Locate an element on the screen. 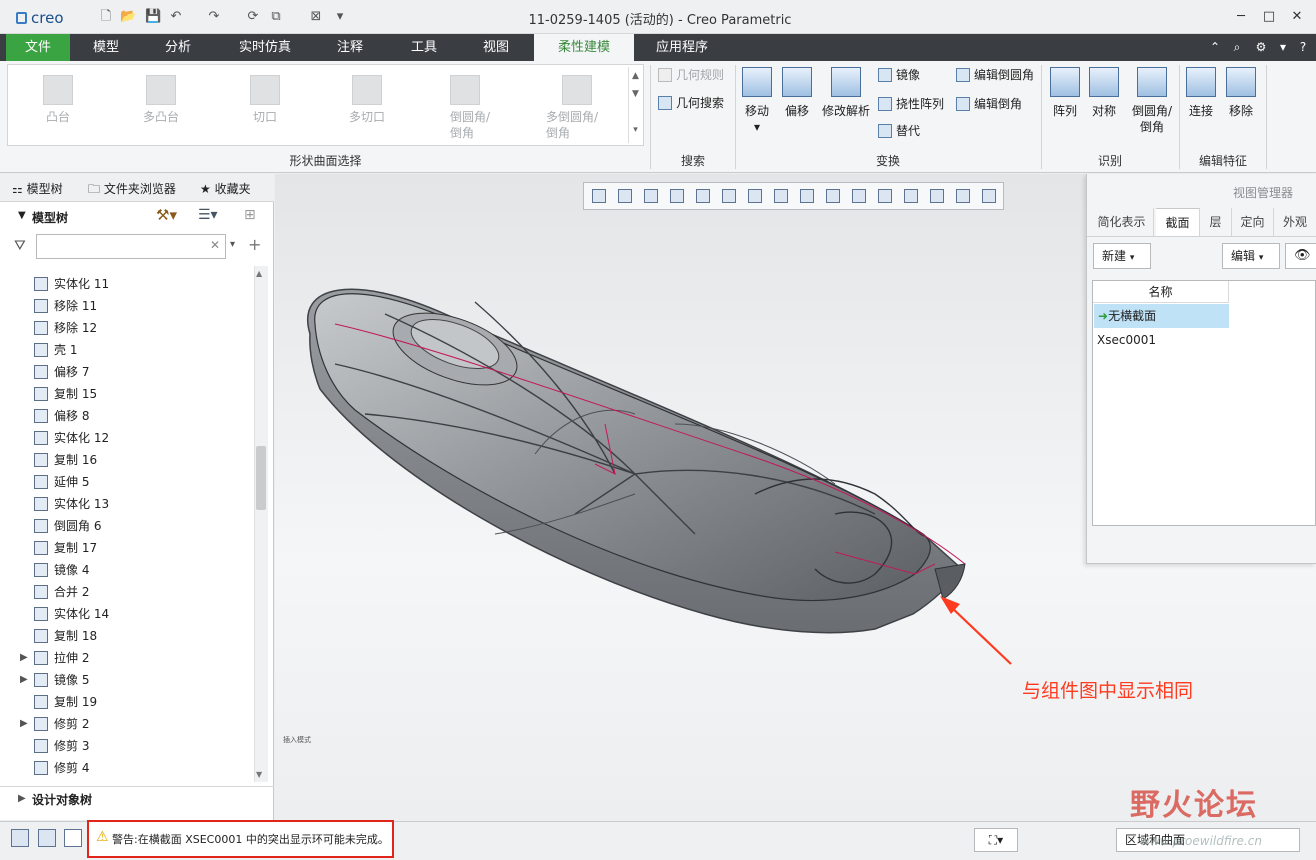 The width and height of the screenshot is (1316, 860). tab-orient: 定向 is located at coordinates (1253, 222).